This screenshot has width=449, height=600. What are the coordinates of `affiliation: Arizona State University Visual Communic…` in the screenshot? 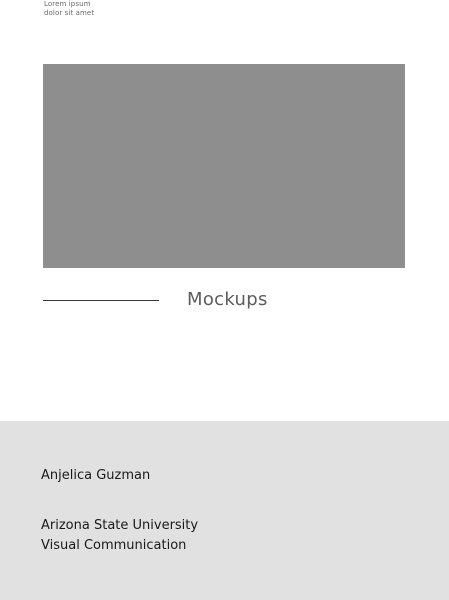 It's located at (119, 536).